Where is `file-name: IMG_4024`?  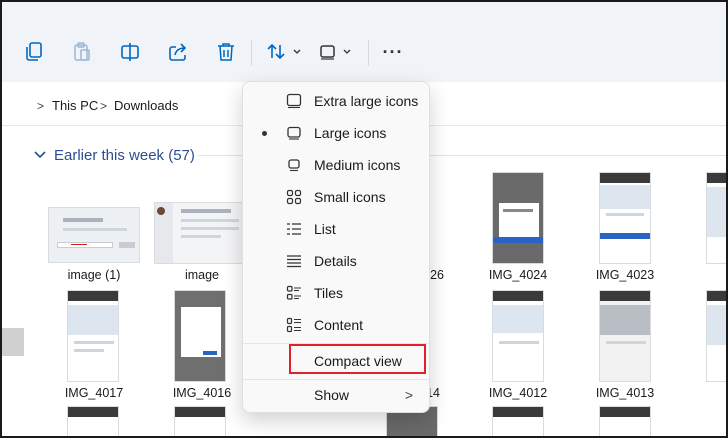 file-name: IMG_4024 is located at coordinates (518, 275).